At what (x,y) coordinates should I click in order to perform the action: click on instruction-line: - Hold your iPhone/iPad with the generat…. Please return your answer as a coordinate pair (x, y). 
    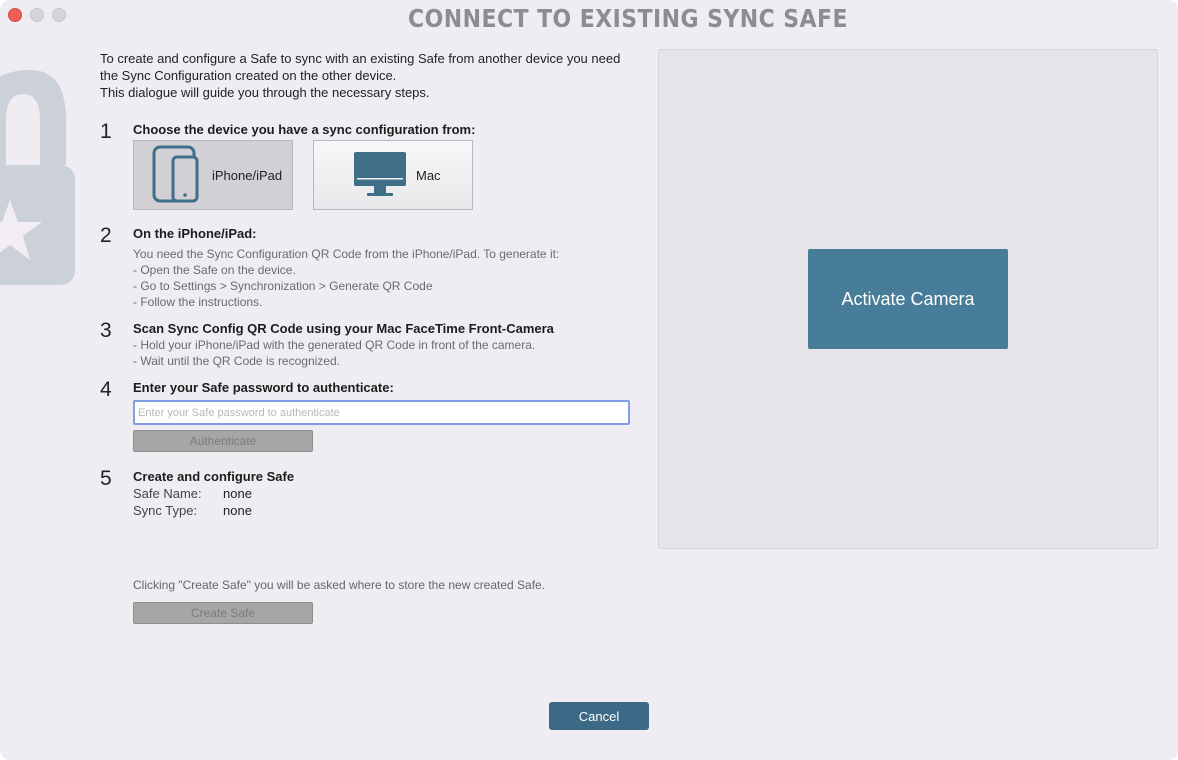
    Looking at the image, I should click on (334, 345).